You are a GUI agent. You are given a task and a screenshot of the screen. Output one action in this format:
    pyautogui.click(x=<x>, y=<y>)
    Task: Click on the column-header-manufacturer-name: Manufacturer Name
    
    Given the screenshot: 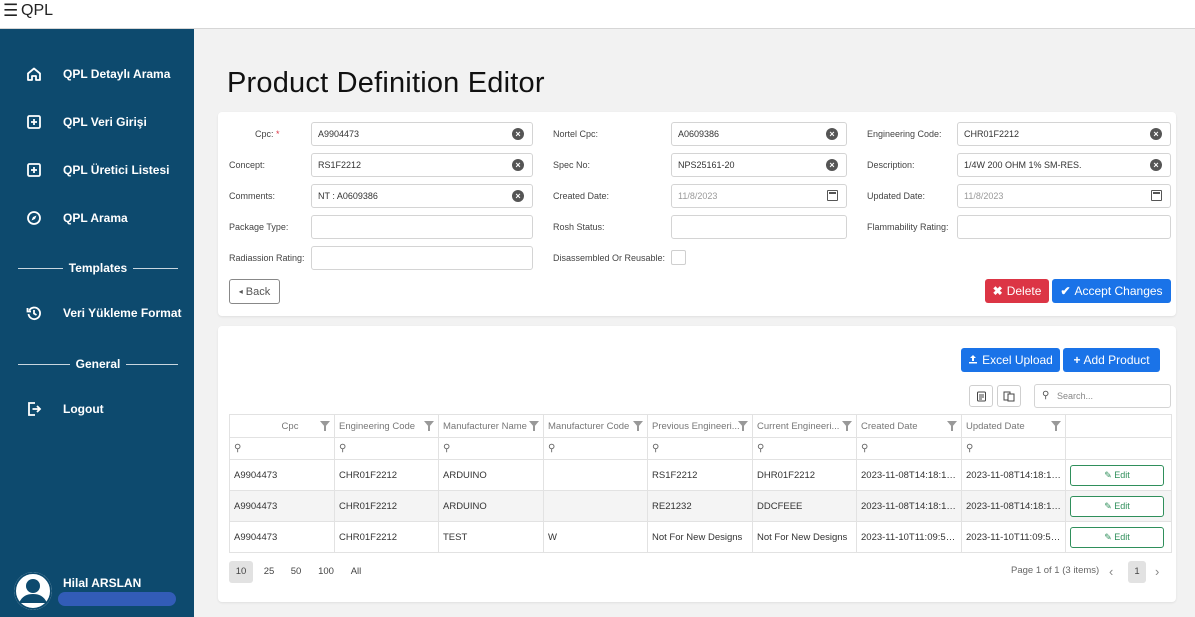 What is the action you would take?
    pyautogui.click(x=491, y=426)
    